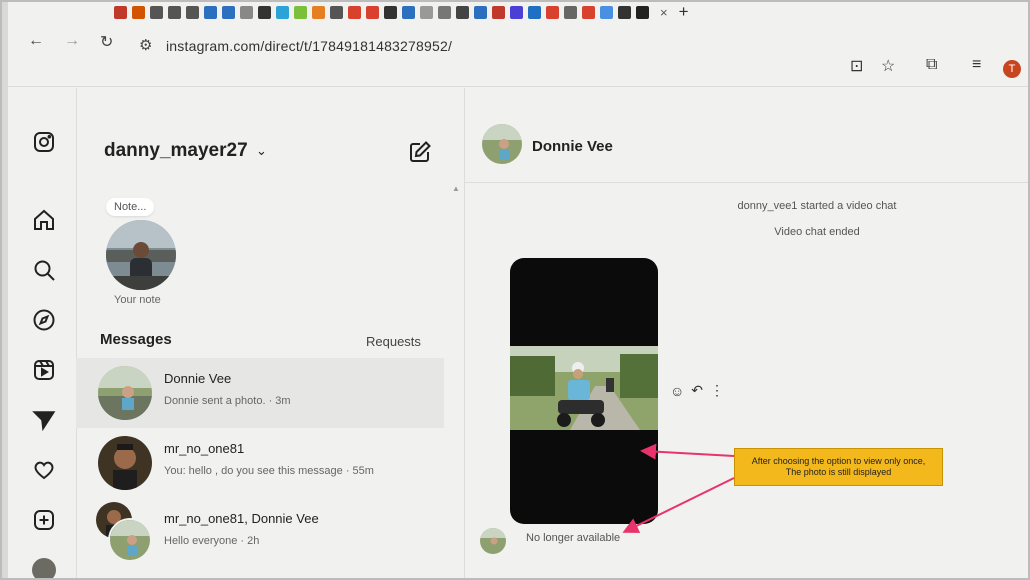 The width and height of the screenshot is (1030, 580). I want to click on your-note-label: Your note, so click(137, 300).